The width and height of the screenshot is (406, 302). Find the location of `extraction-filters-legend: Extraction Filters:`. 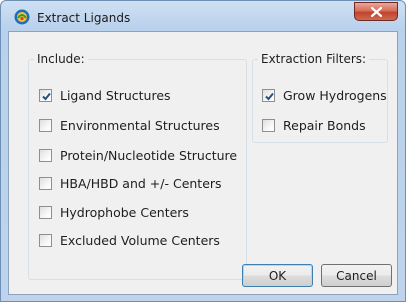

extraction-filters-legend: Extraction Filters: is located at coordinates (314, 59).